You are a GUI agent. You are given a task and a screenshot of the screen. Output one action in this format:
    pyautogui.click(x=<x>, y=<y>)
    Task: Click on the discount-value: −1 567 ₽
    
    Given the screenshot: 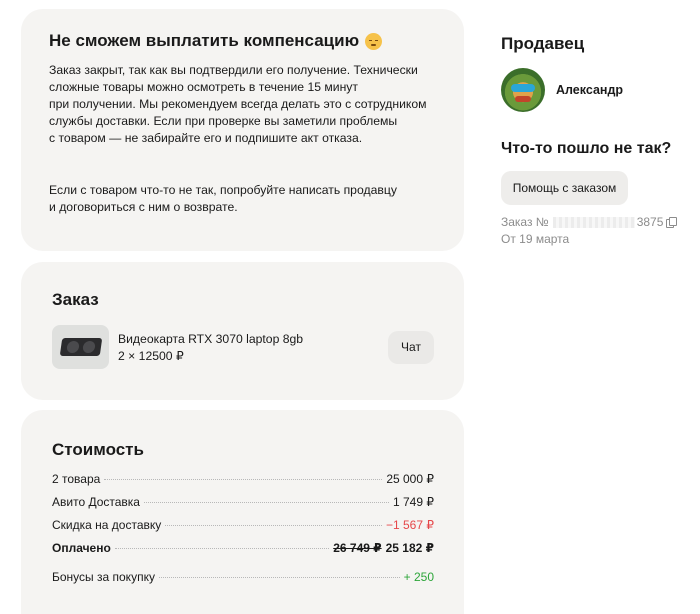 What is the action you would take?
    pyautogui.click(x=409, y=525)
    